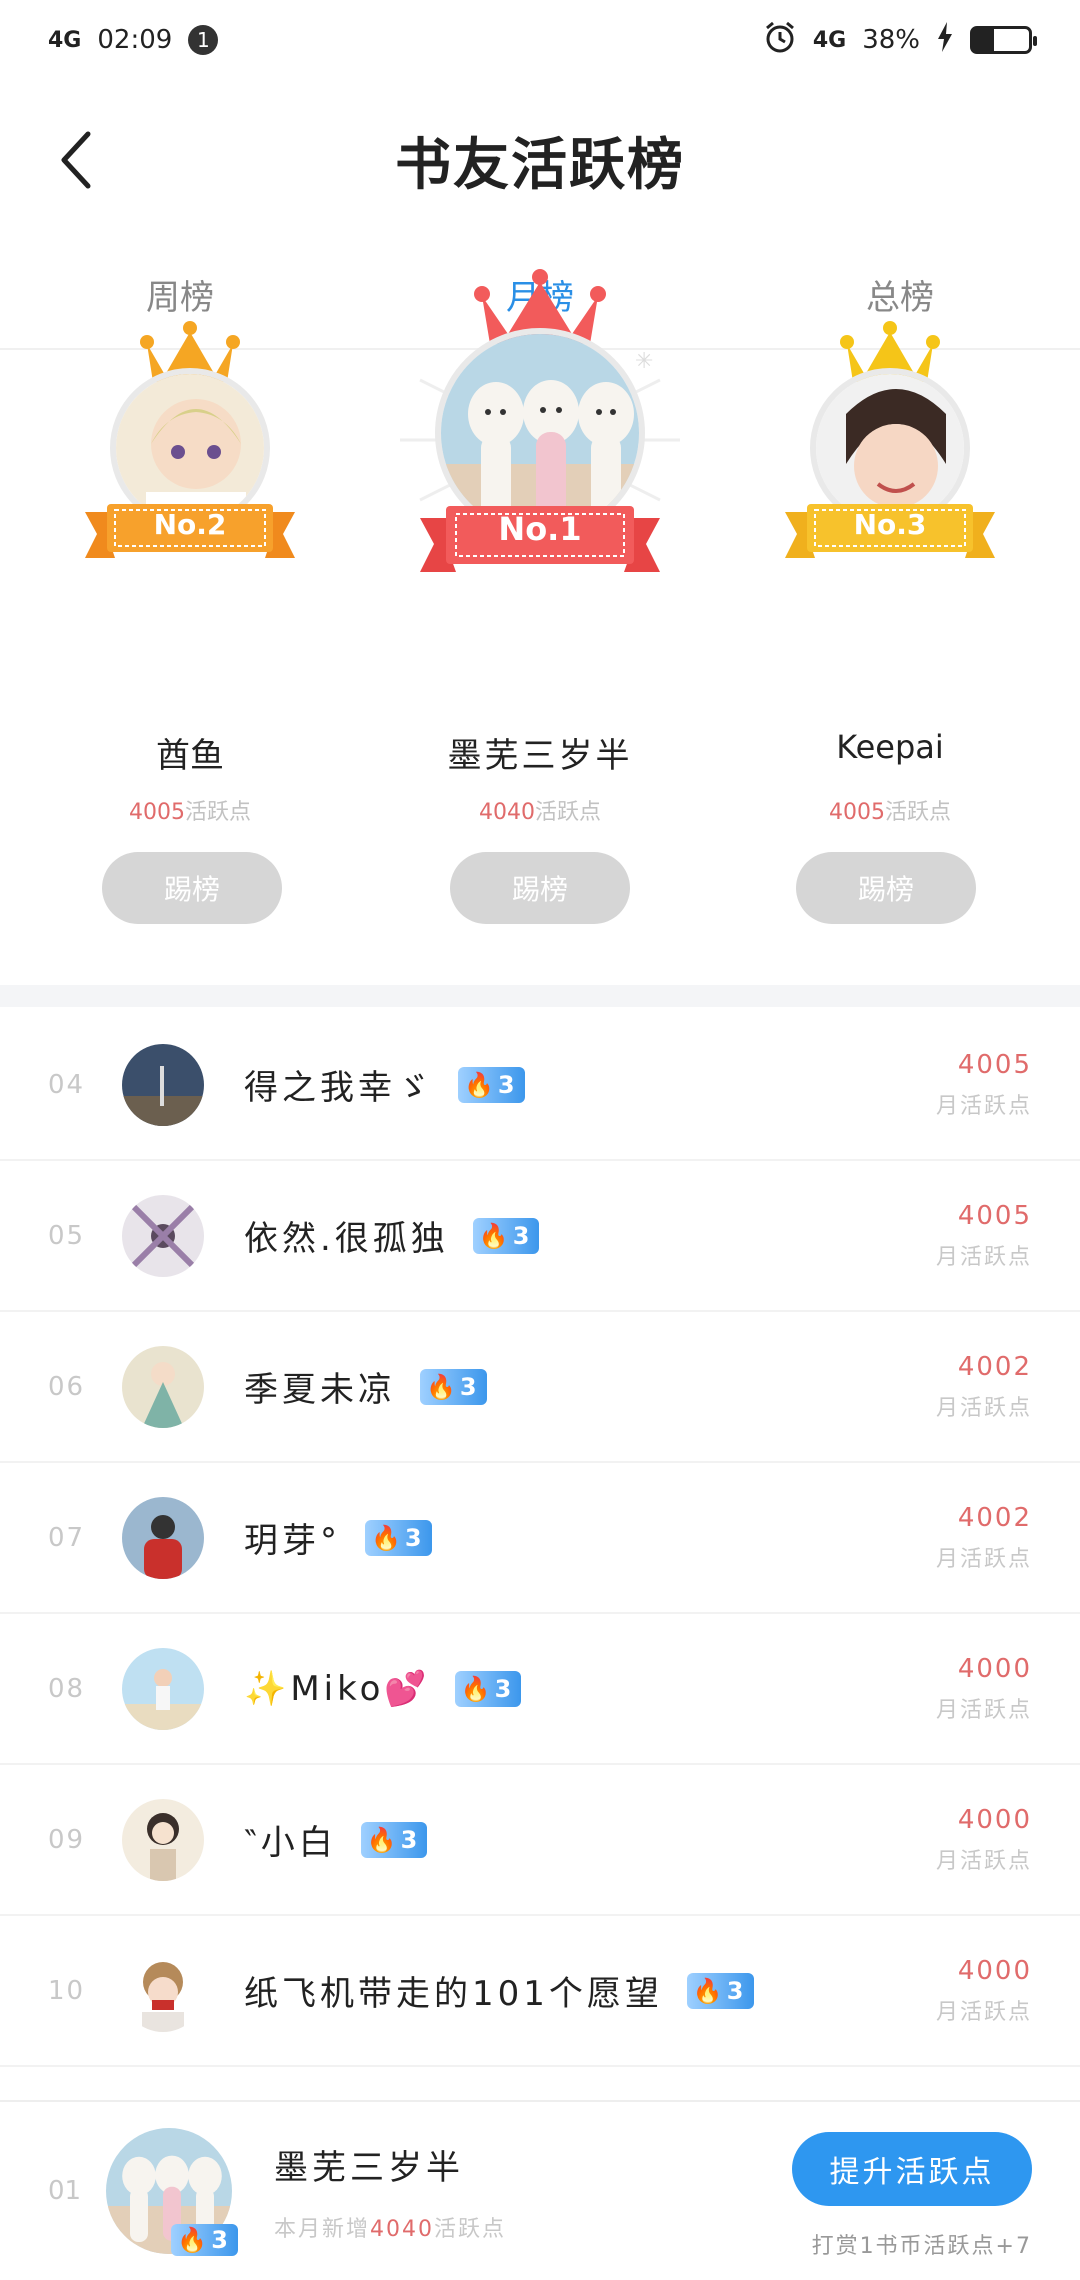 The width and height of the screenshot is (1080, 2280). Describe the element at coordinates (540, 1840) in the screenshot. I see `list-item: 09 ‶小白 🔥 3 4000 月活跃点` at that location.